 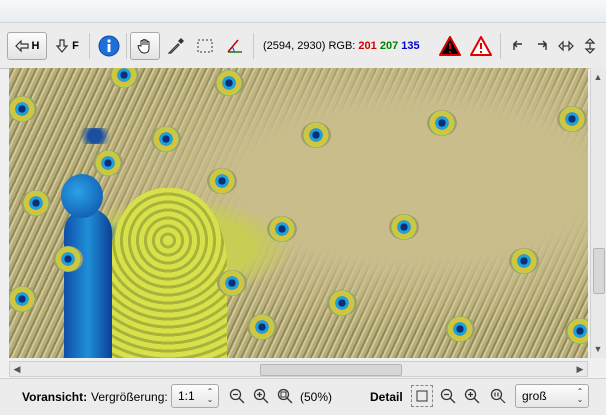 I want to click on frame-icon, so click(x=422, y=396).